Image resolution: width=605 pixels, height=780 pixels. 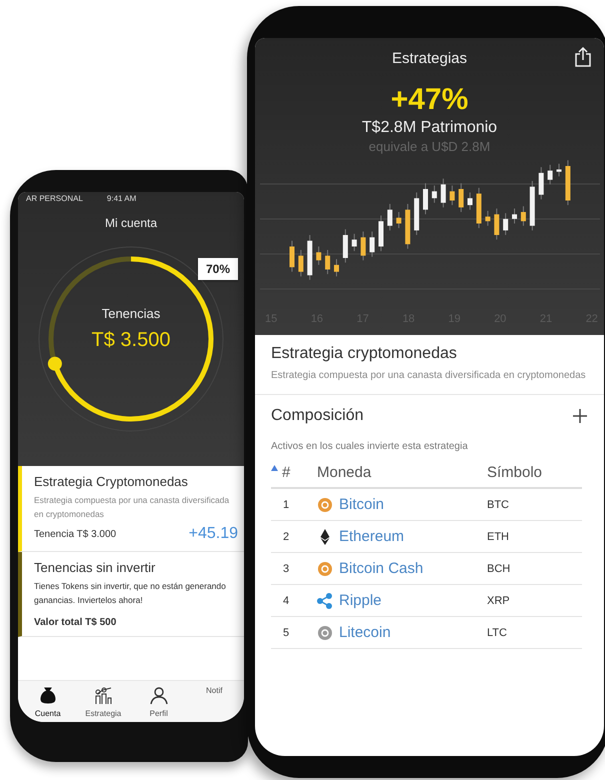 I want to click on tab-button: Estrategia, so click(x=103, y=702).